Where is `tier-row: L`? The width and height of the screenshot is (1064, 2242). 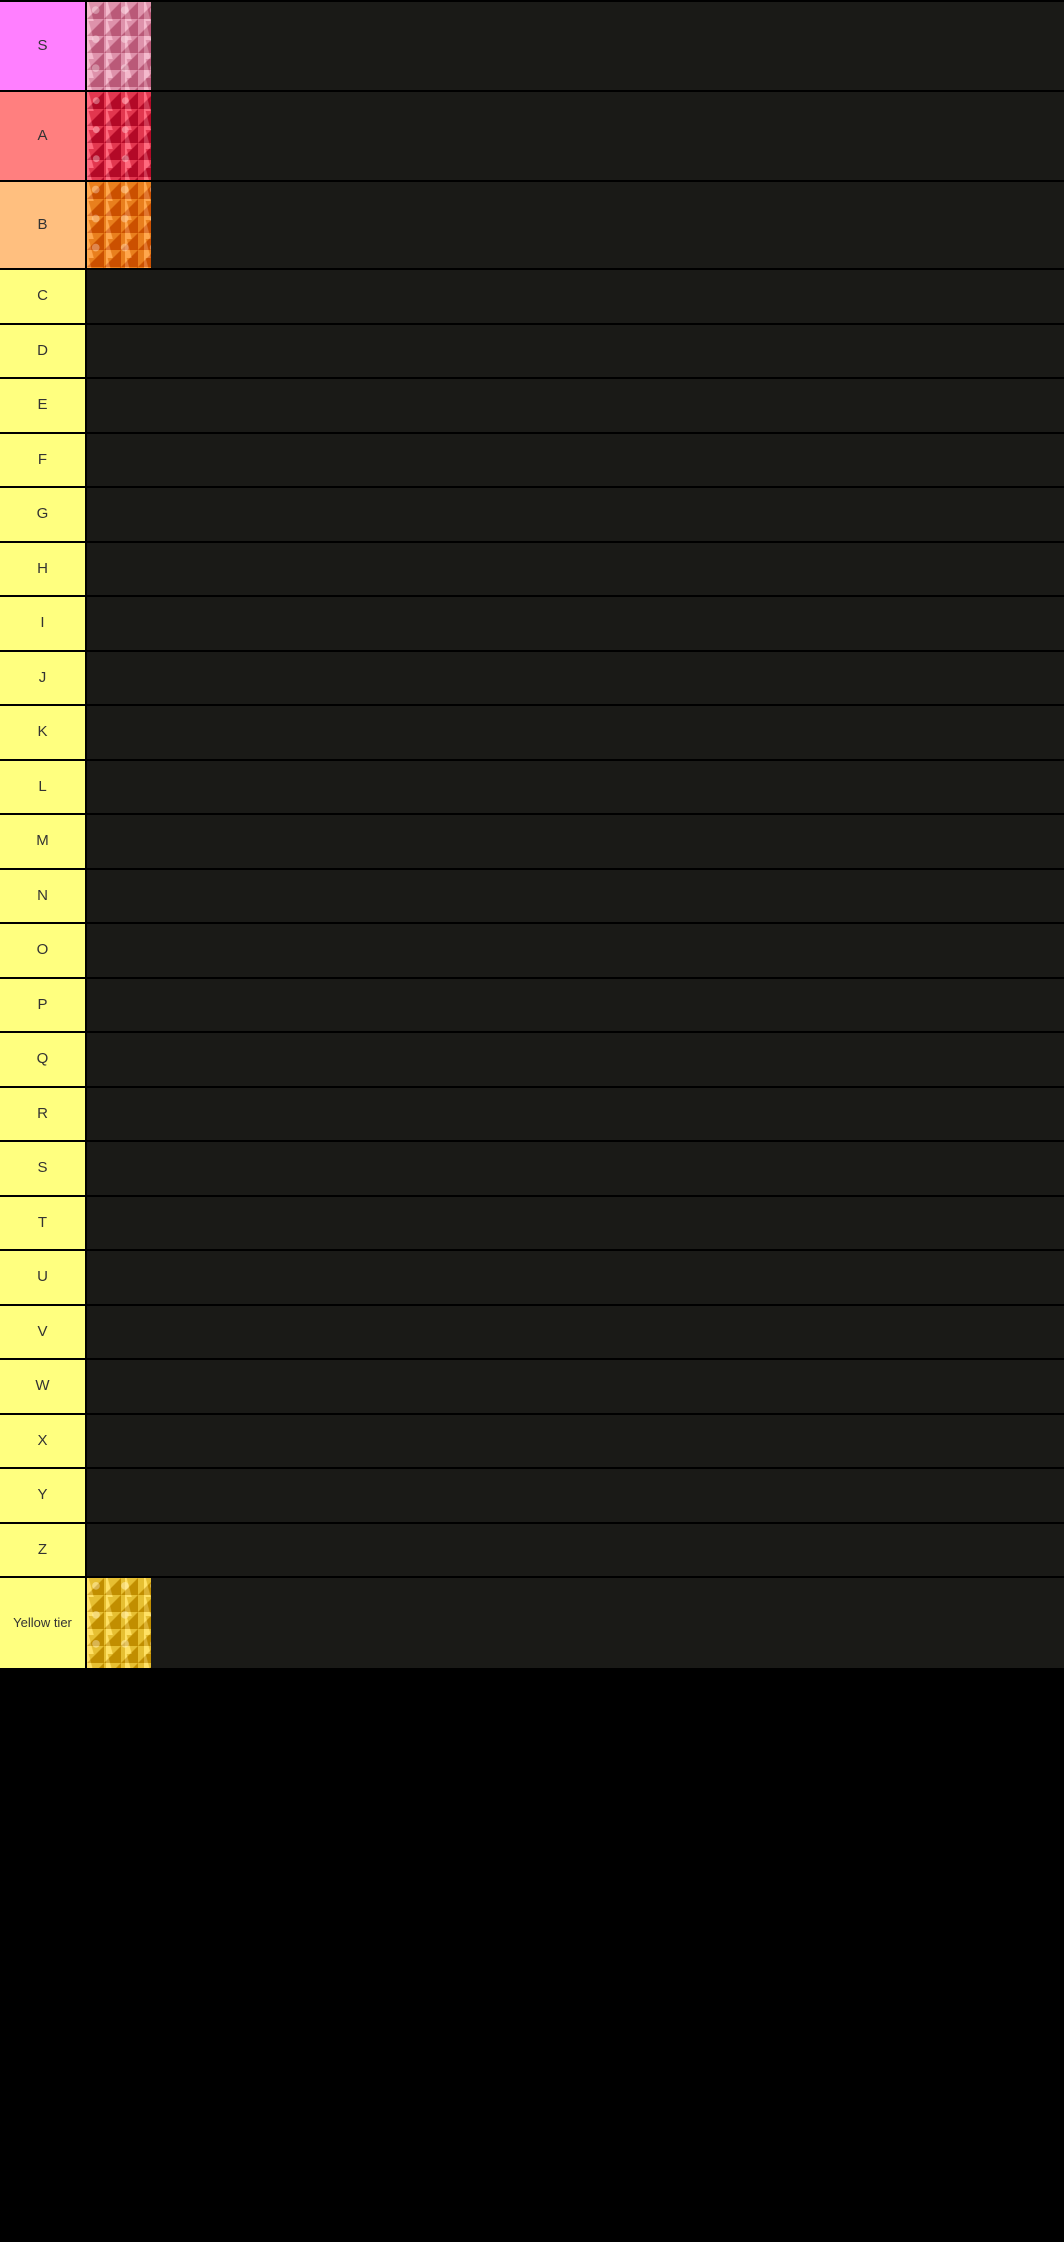
tier-row: L is located at coordinates (532, 788).